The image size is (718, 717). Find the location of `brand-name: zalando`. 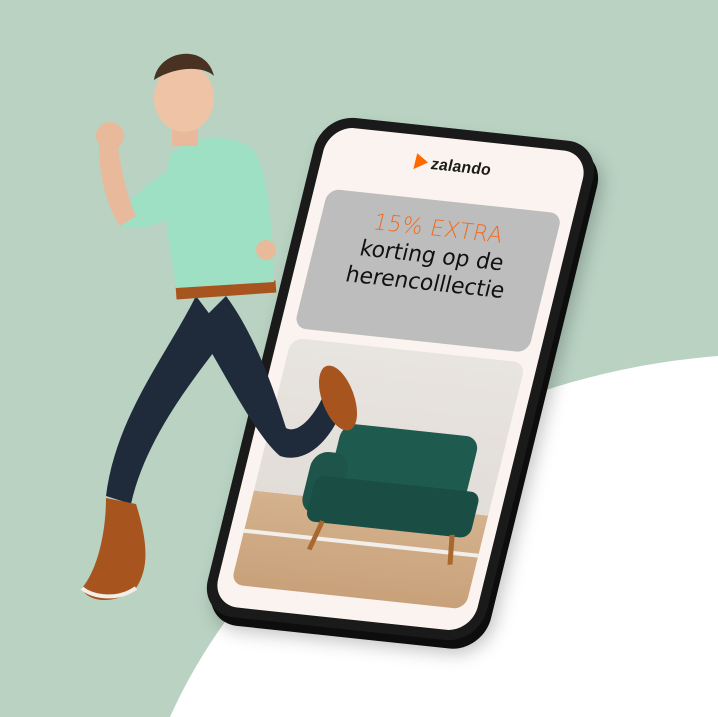

brand-name: zalando is located at coordinates (461, 167).